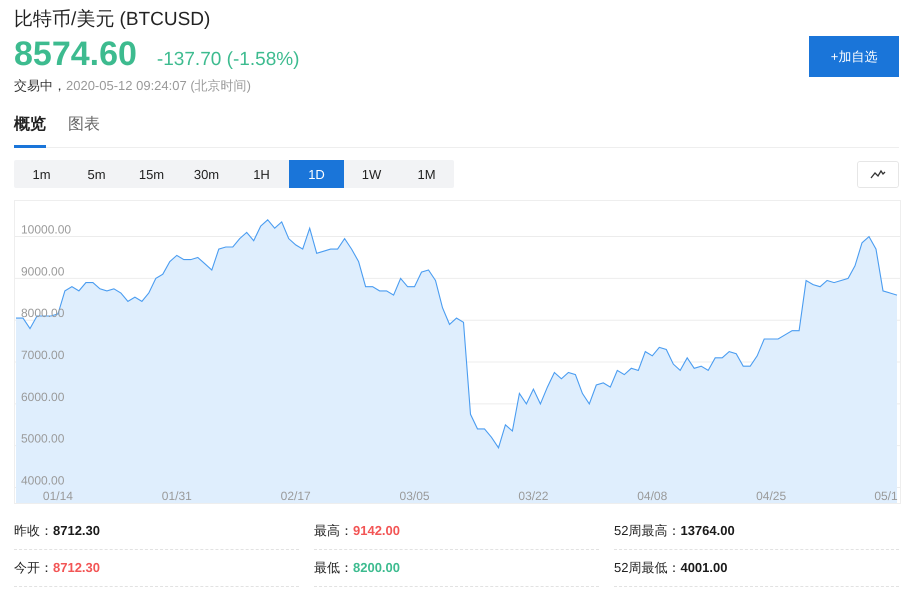  Describe the element at coordinates (40, 85) in the screenshot. I see `trading-status: 交易中，` at that location.